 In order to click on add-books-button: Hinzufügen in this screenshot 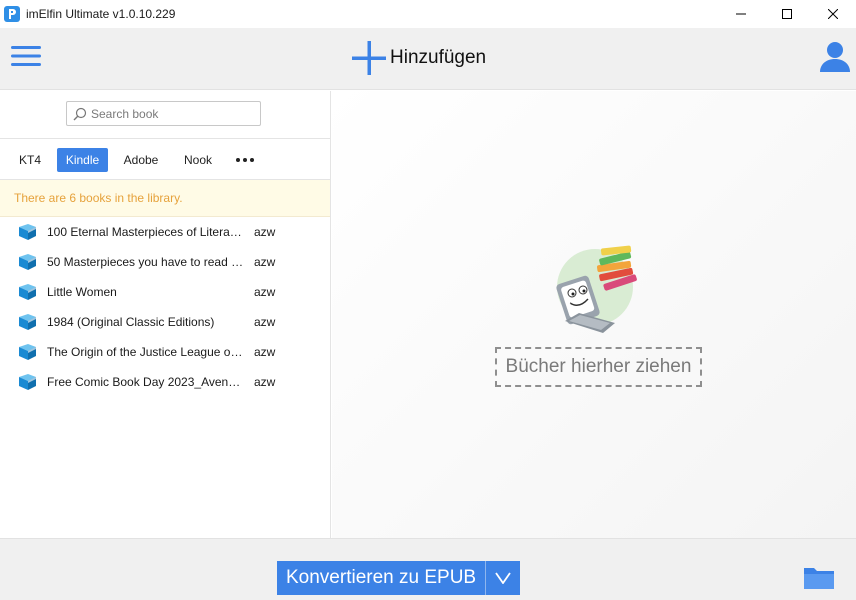, I will do `click(418, 58)`.